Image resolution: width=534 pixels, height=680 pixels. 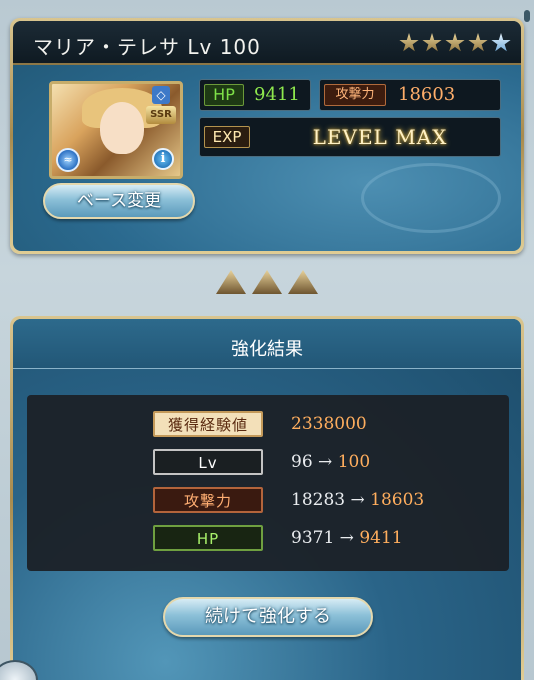 I want to click on hp-stat: HP 9411, so click(x=255, y=95).